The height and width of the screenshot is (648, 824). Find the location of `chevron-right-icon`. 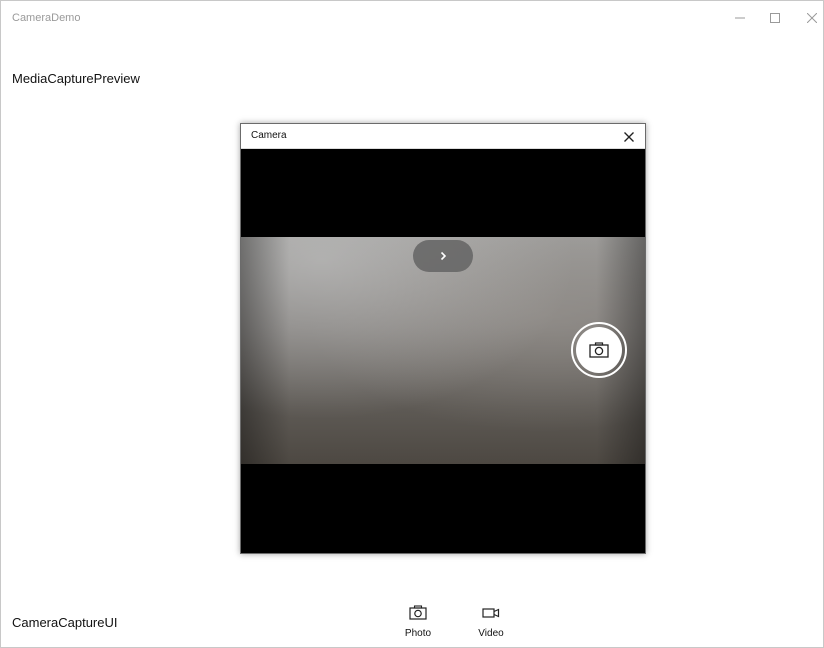

chevron-right-icon is located at coordinates (443, 256).